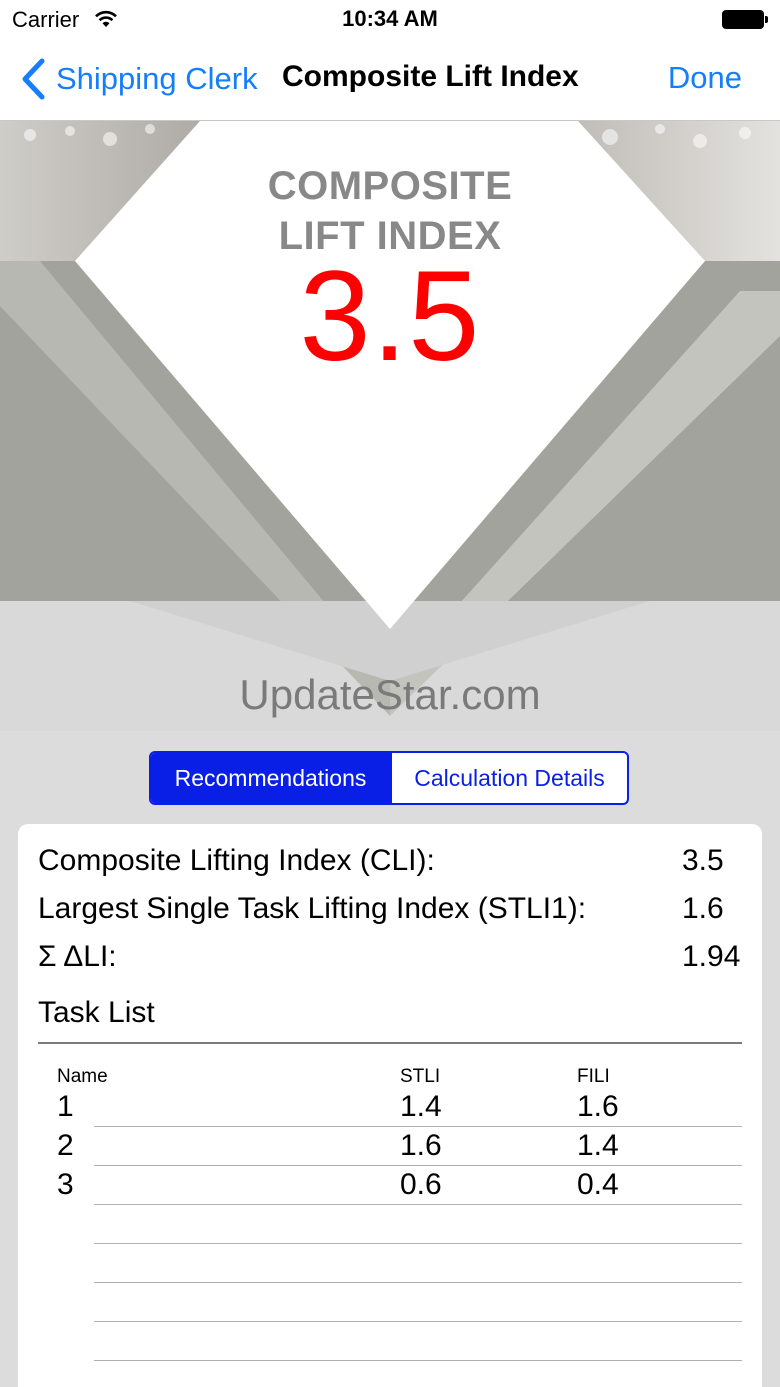  Describe the element at coordinates (421, 1145) in the screenshot. I see `task-stli-cell: 1.6` at that location.